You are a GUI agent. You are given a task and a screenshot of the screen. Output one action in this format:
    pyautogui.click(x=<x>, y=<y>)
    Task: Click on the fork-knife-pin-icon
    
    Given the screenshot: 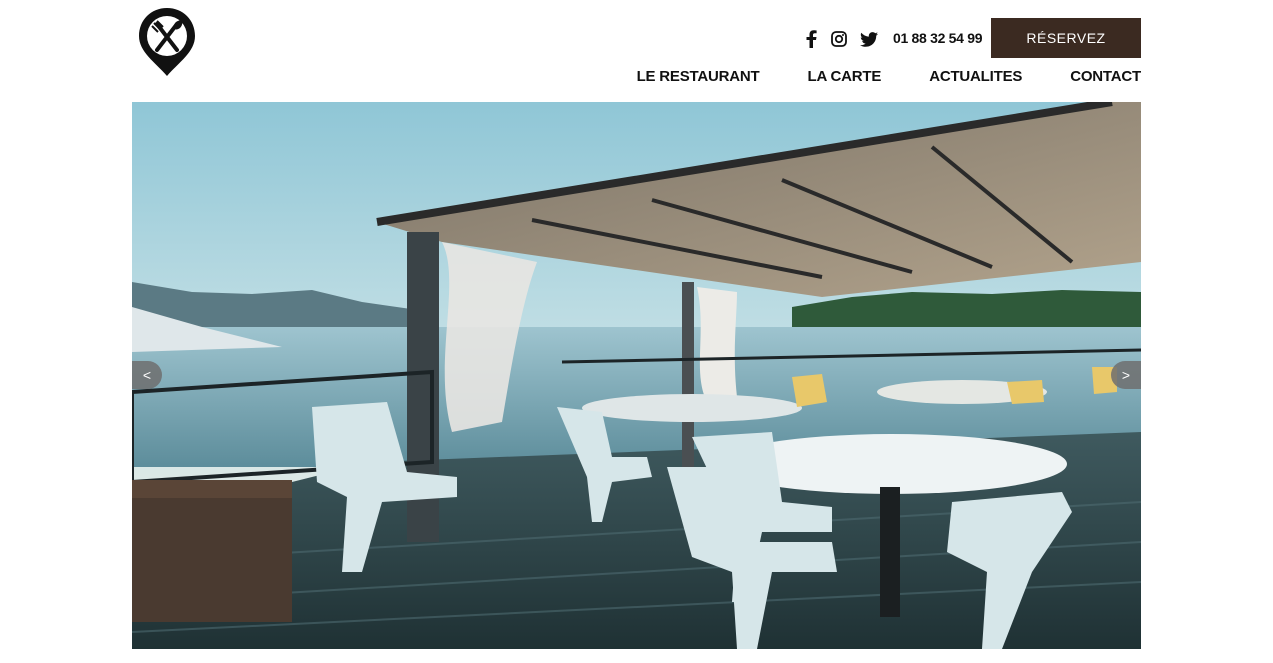 What is the action you would take?
    pyautogui.click(x=167, y=42)
    